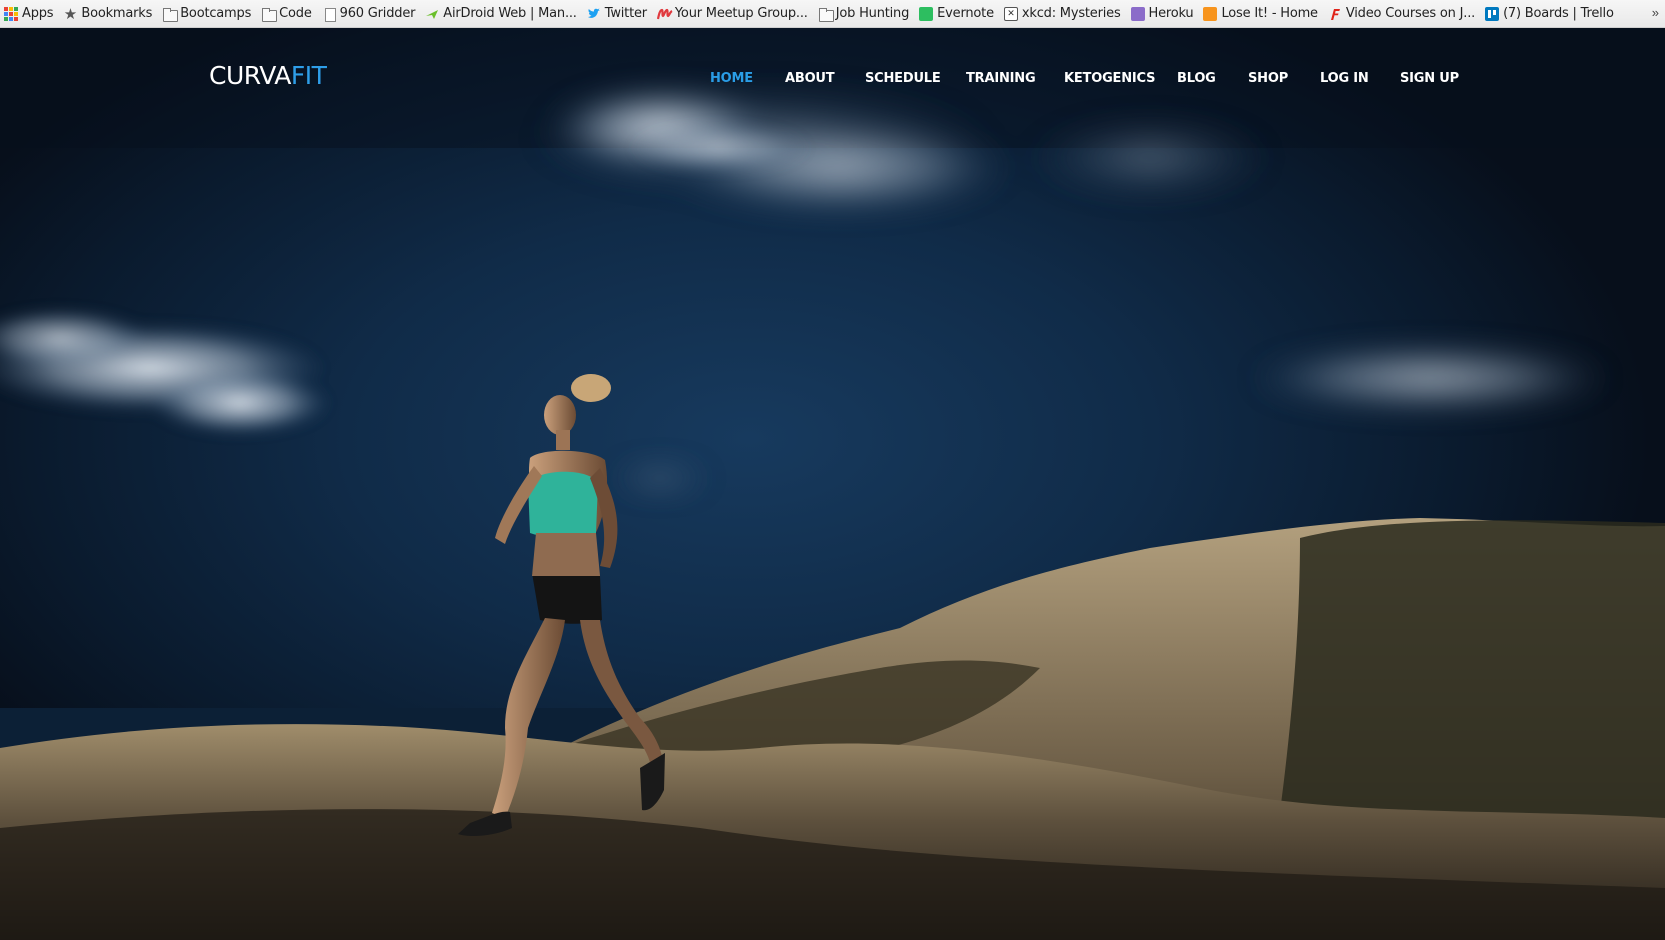 The image size is (1665, 940). I want to click on bookmark-folder-code: Code, so click(286, 14).